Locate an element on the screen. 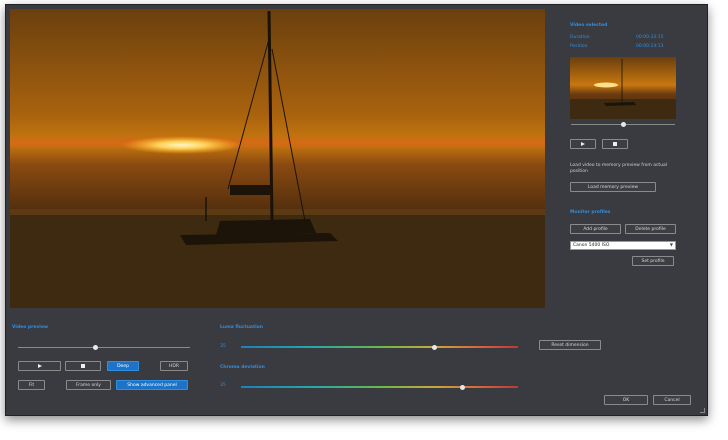 This screenshot has width=728, height=440. sync-stop-button is located at coordinates (615, 144).